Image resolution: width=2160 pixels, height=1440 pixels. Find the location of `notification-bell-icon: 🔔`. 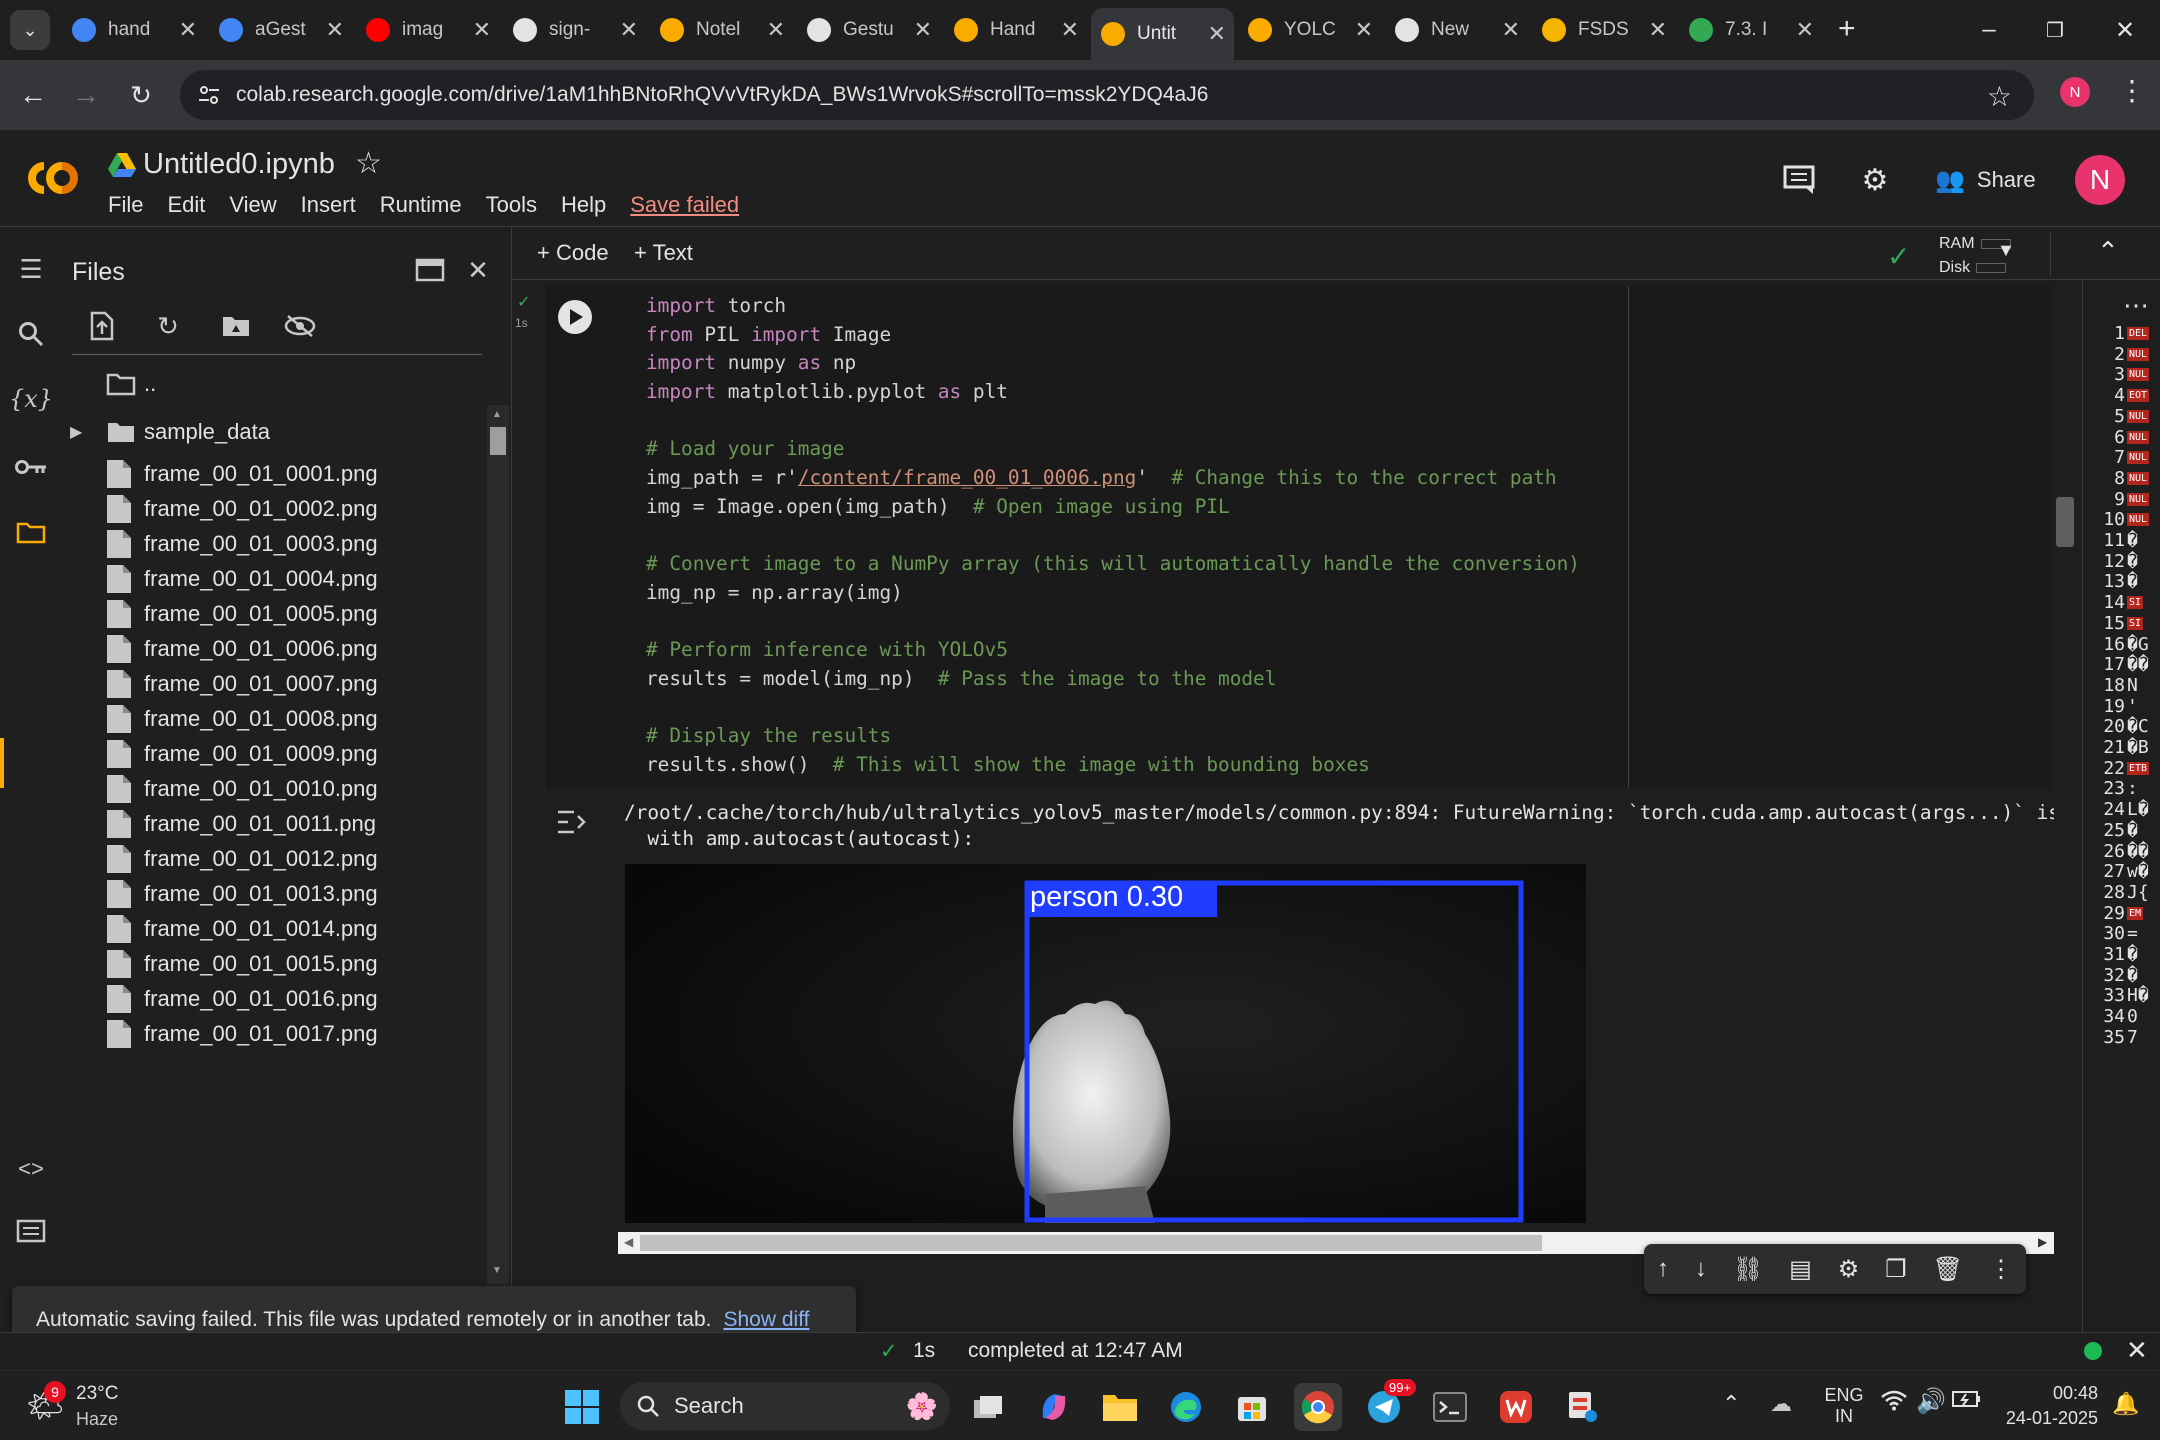

notification-bell-icon: 🔔 is located at coordinates (2125, 1404).